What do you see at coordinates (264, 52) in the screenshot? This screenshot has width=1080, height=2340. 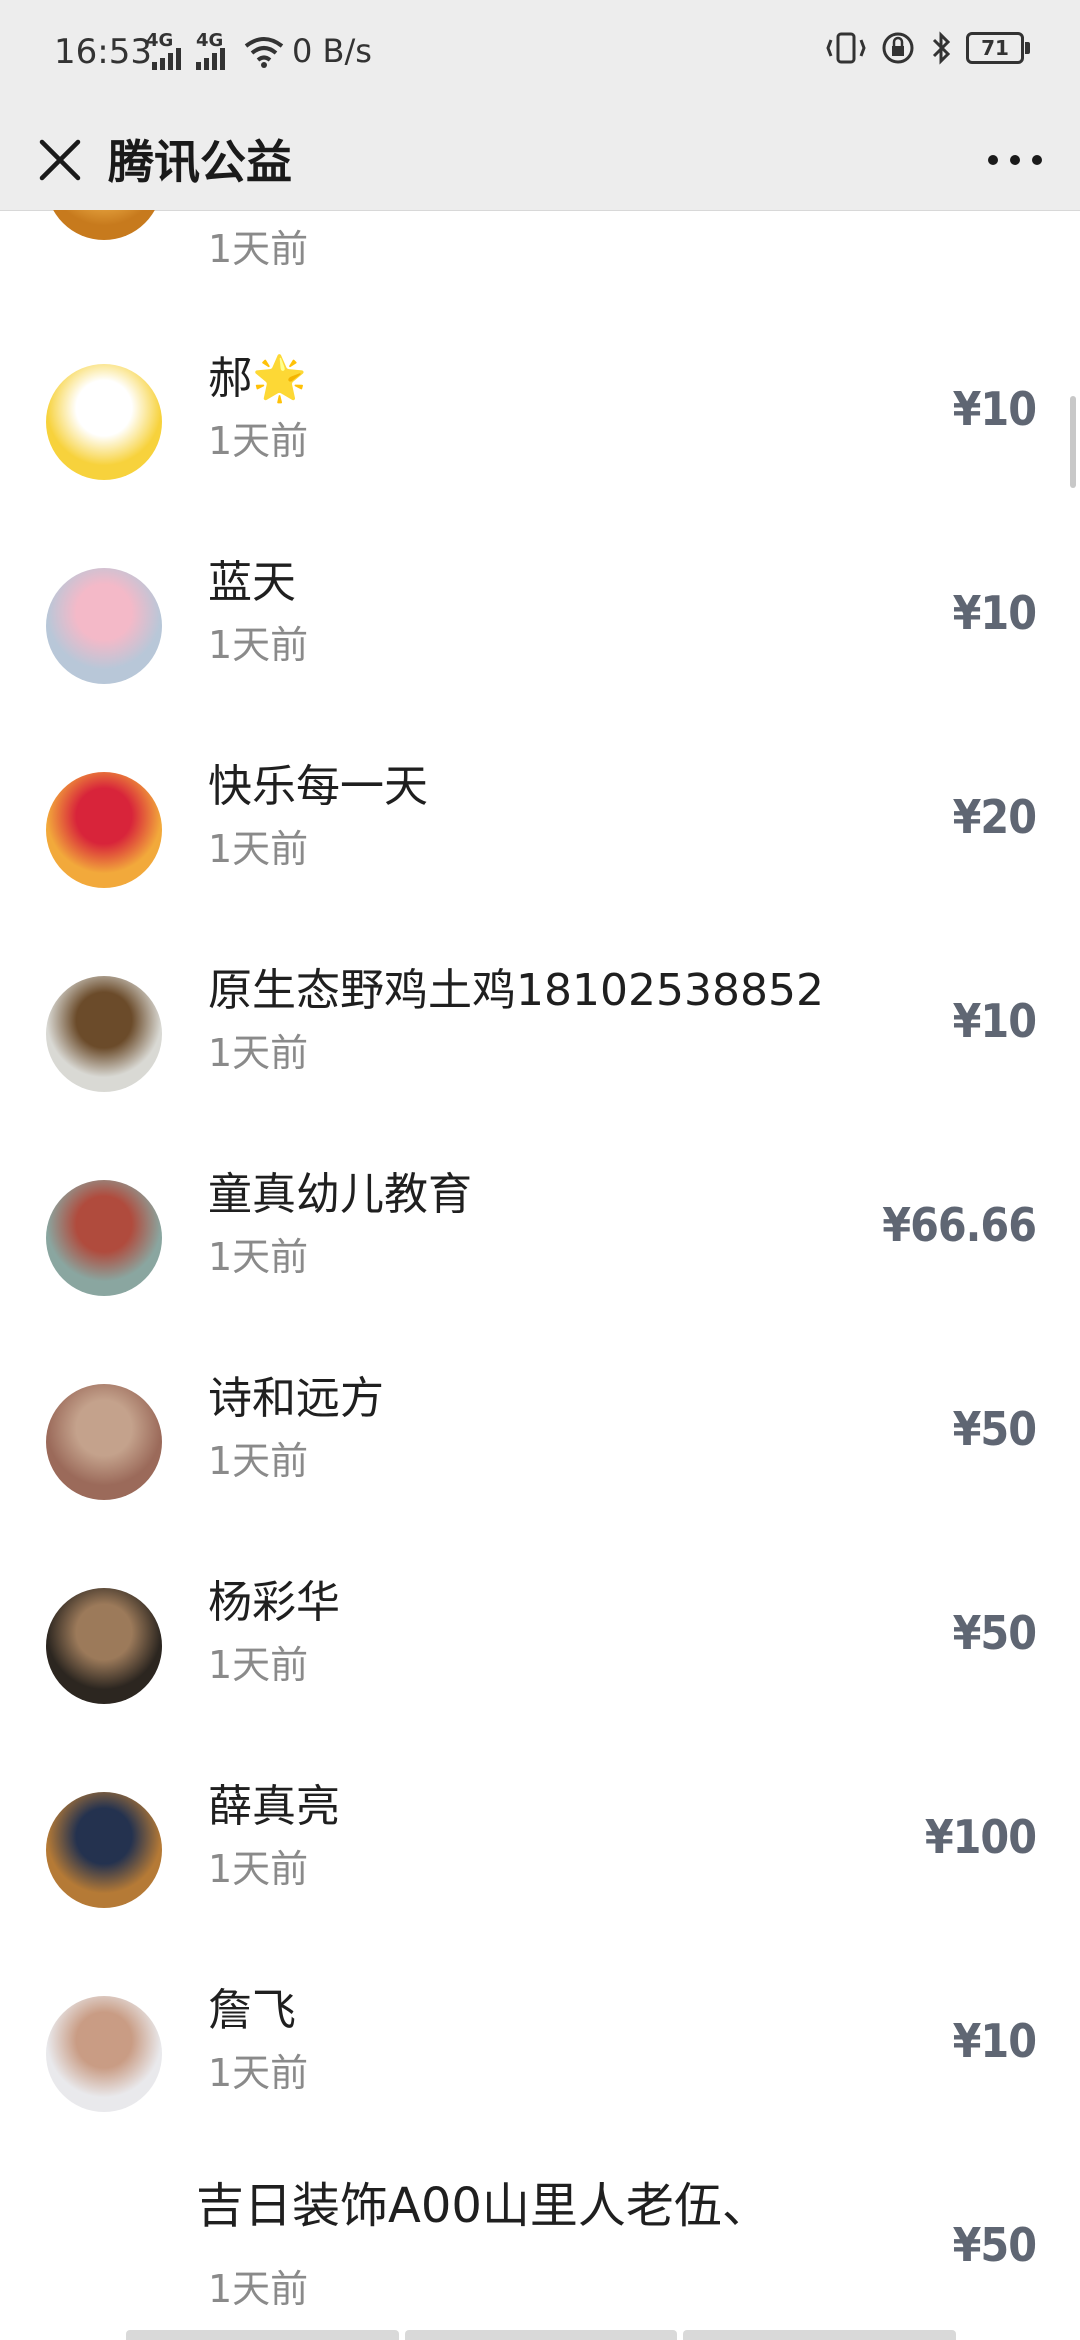 I see `wifi-icon` at bounding box center [264, 52].